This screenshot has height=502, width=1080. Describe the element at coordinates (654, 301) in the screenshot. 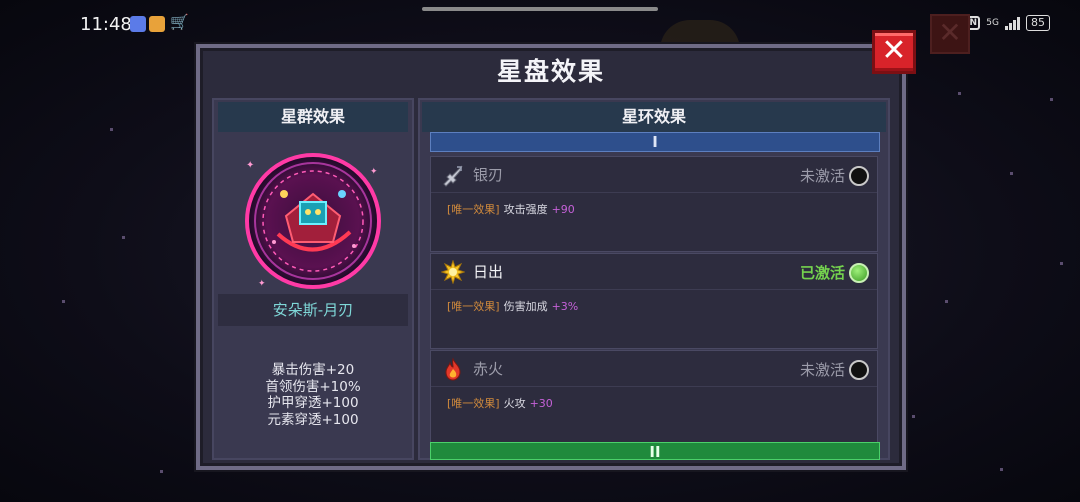

I see `effect-card-sunrise: 日出 已激活 [唯一效果] 伤害加成 +3%` at that location.